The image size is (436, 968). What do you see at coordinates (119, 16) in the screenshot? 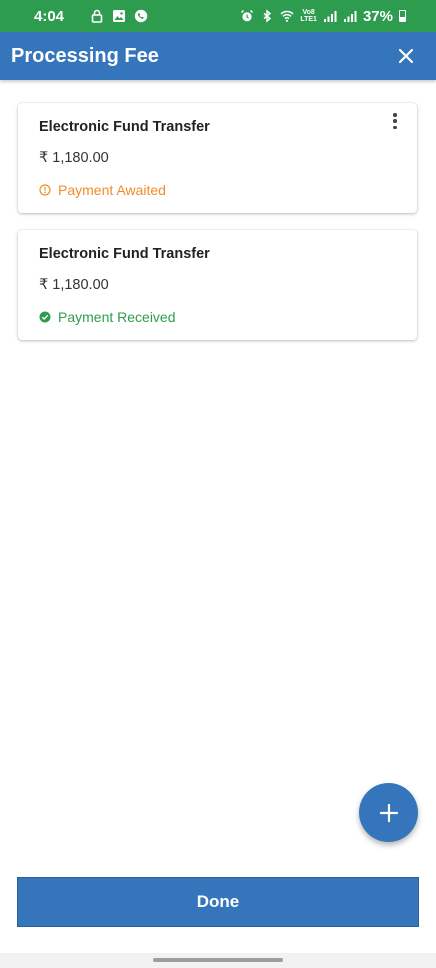
I see `image-icon` at bounding box center [119, 16].